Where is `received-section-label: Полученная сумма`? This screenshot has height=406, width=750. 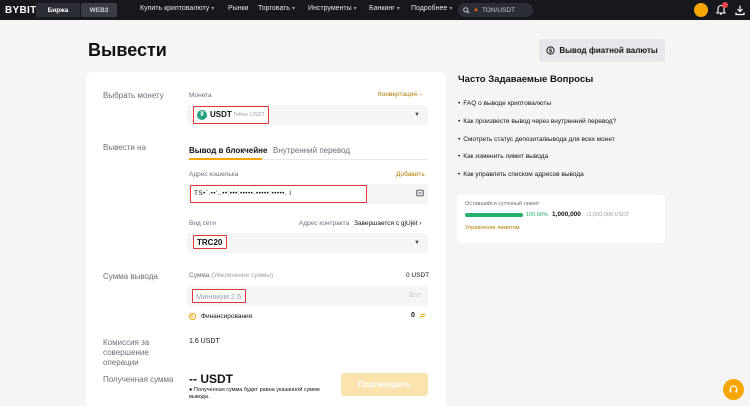
received-section-label: Полученная сумма is located at coordinates (138, 379).